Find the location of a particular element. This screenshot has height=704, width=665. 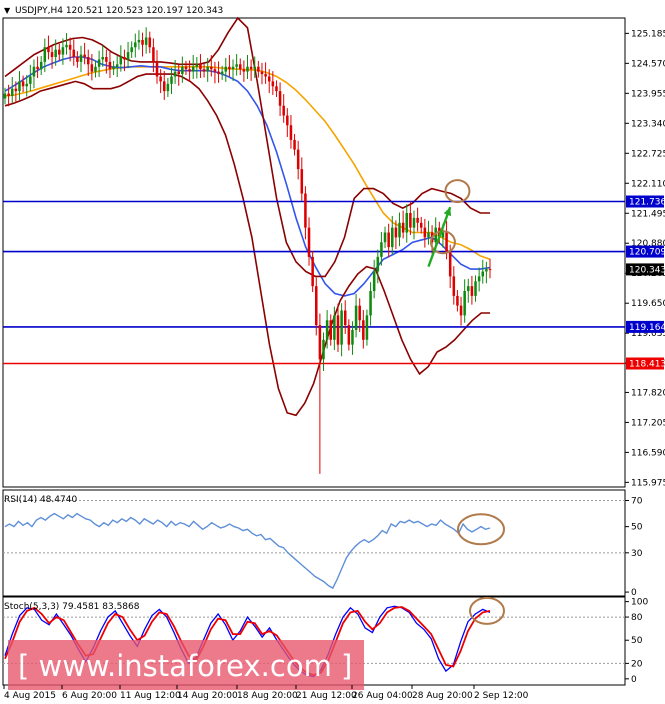

price-tick-label: 124.570 is located at coordinates (648, 64).